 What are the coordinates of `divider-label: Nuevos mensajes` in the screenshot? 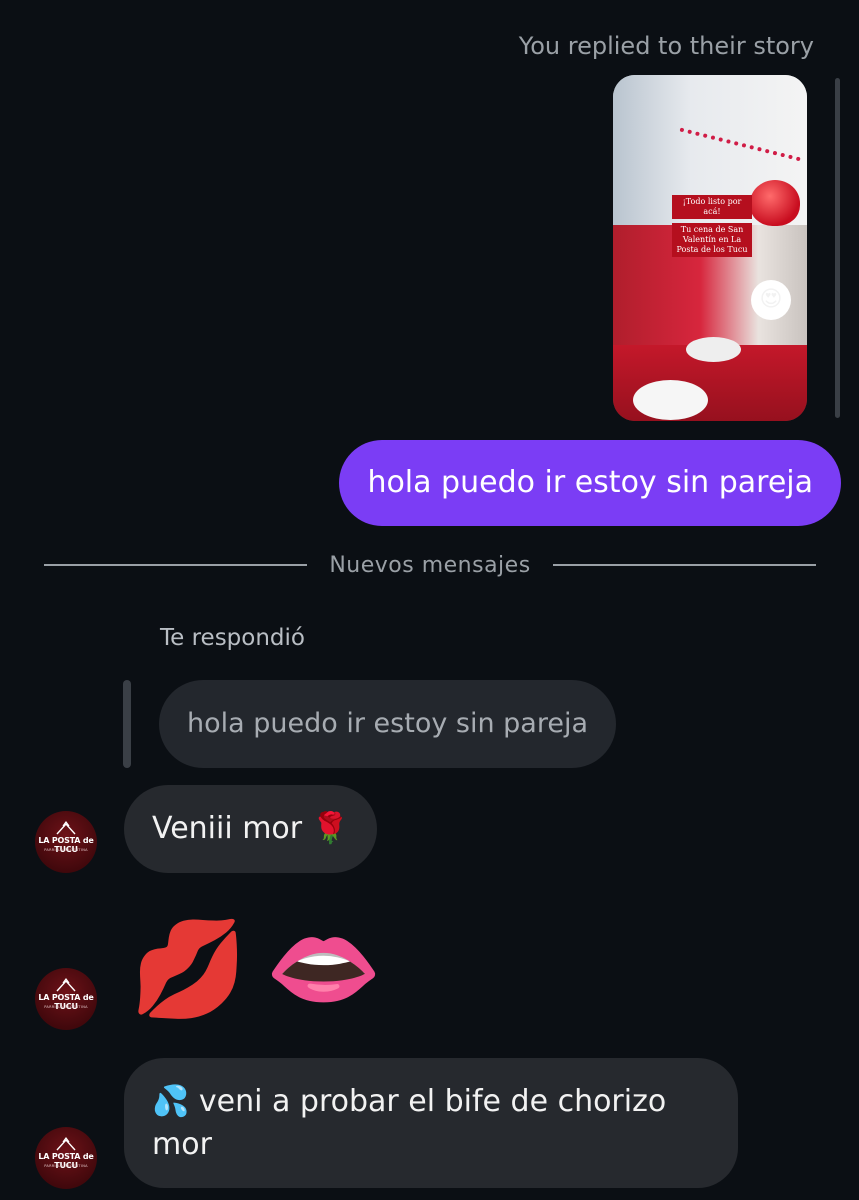 It's located at (430, 565).